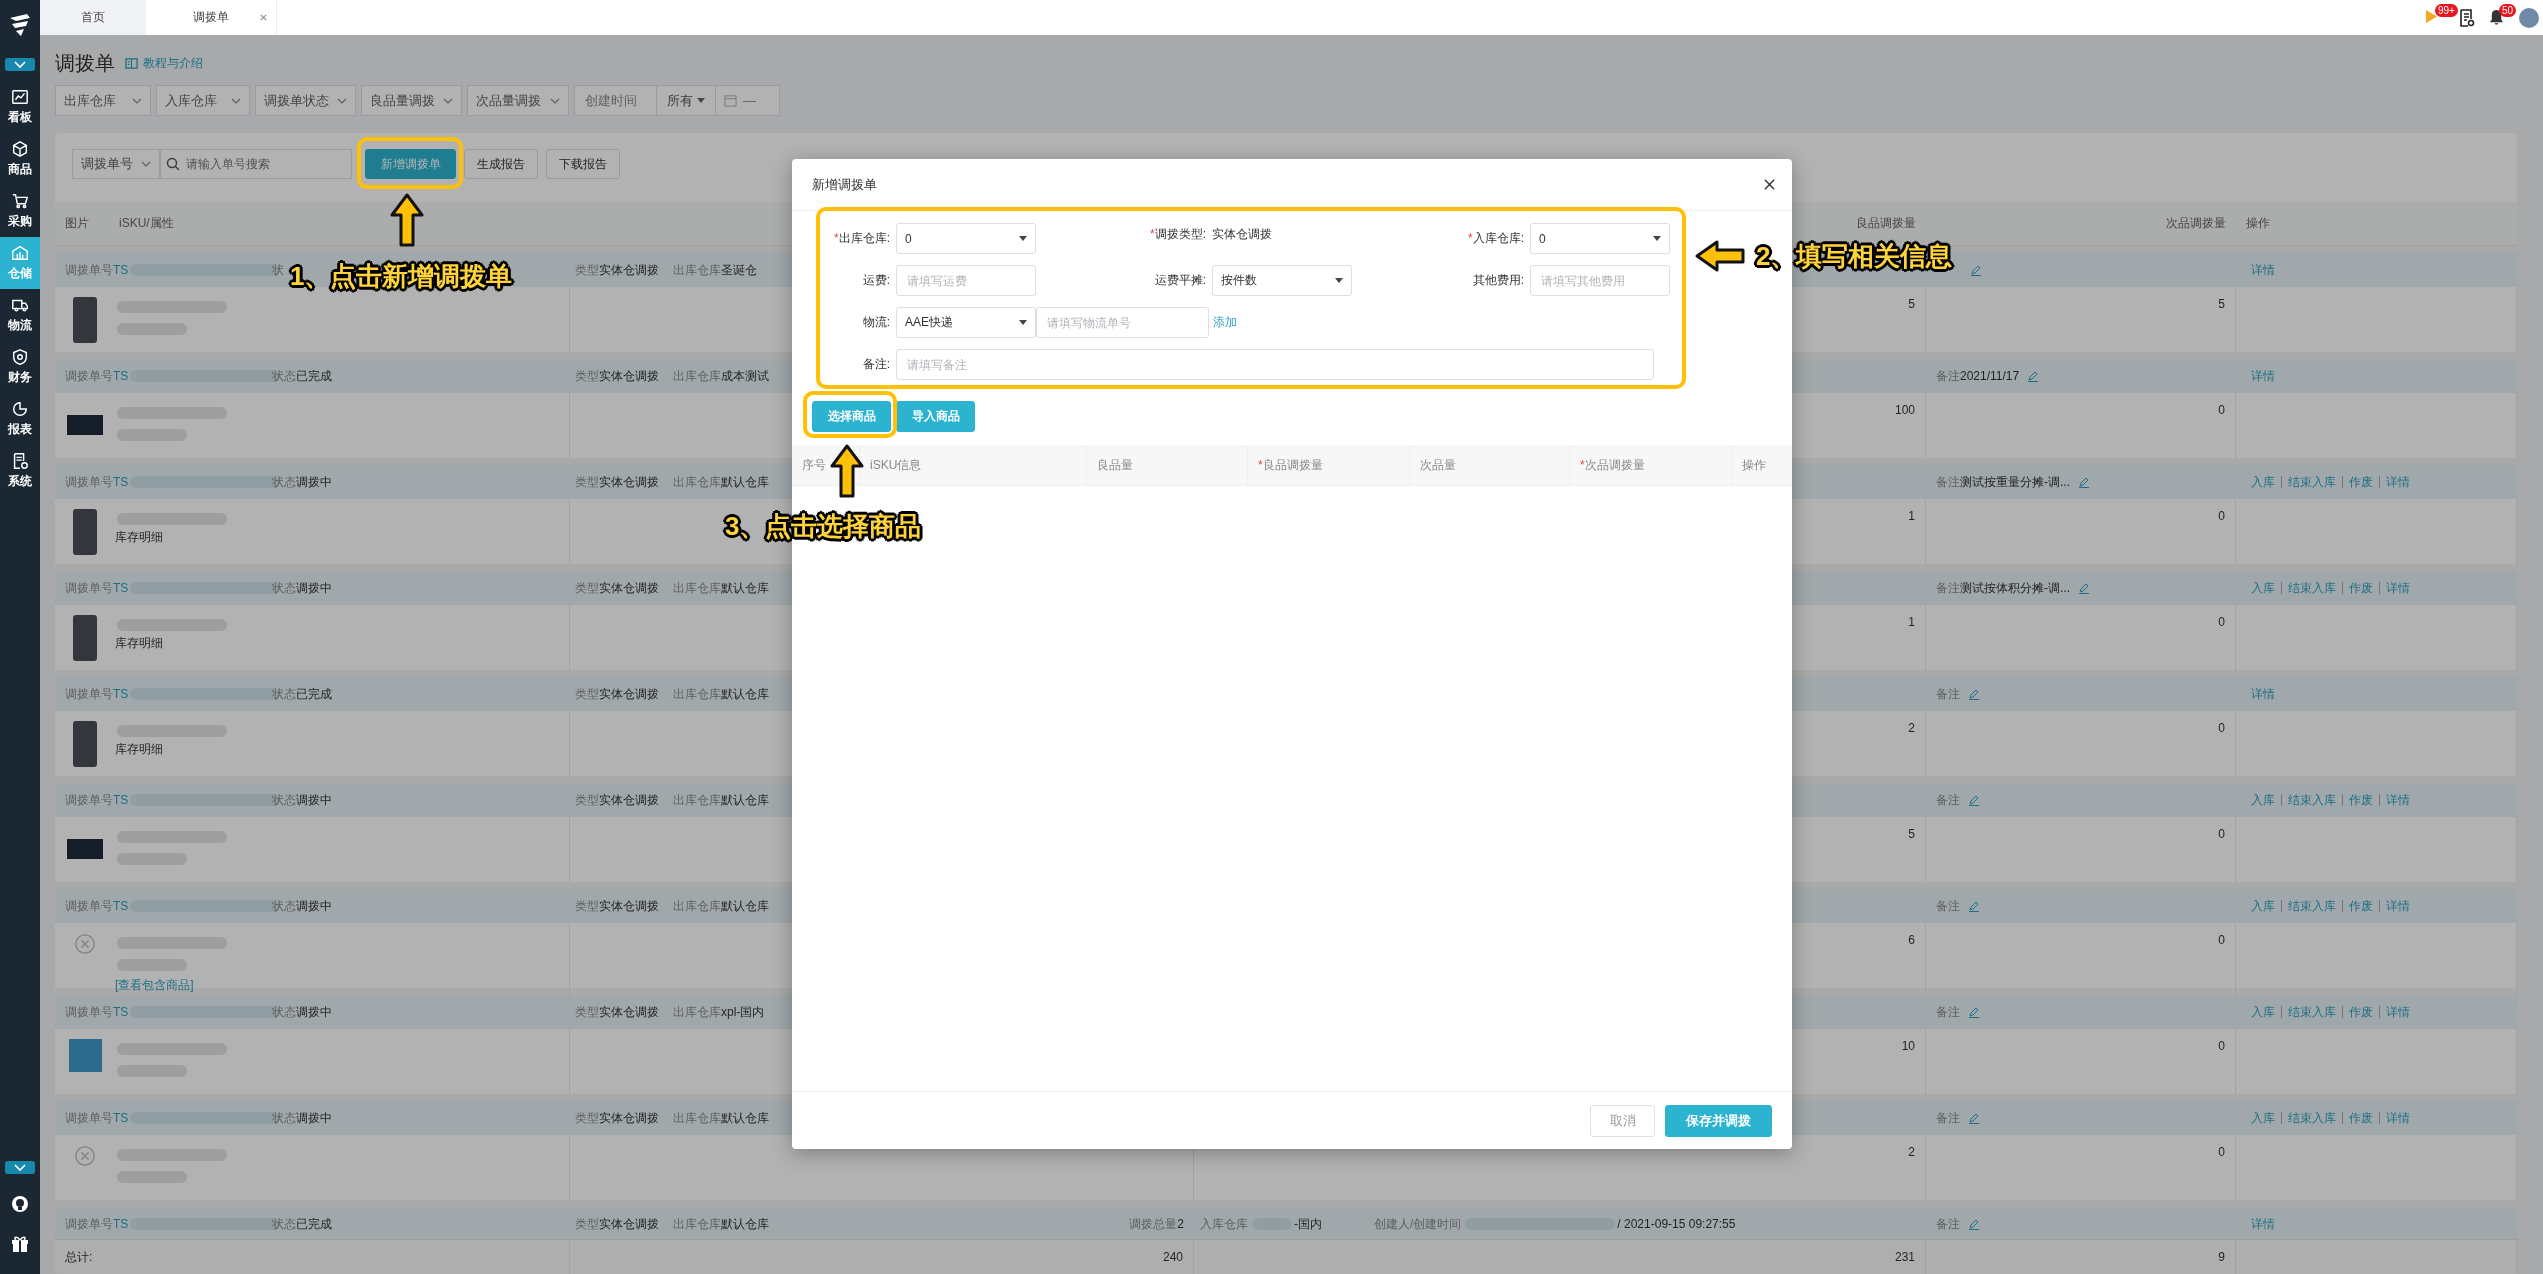 The width and height of the screenshot is (2543, 1274). What do you see at coordinates (93, 17) in the screenshot?
I see `page-tab: 首页` at bounding box center [93, 17].